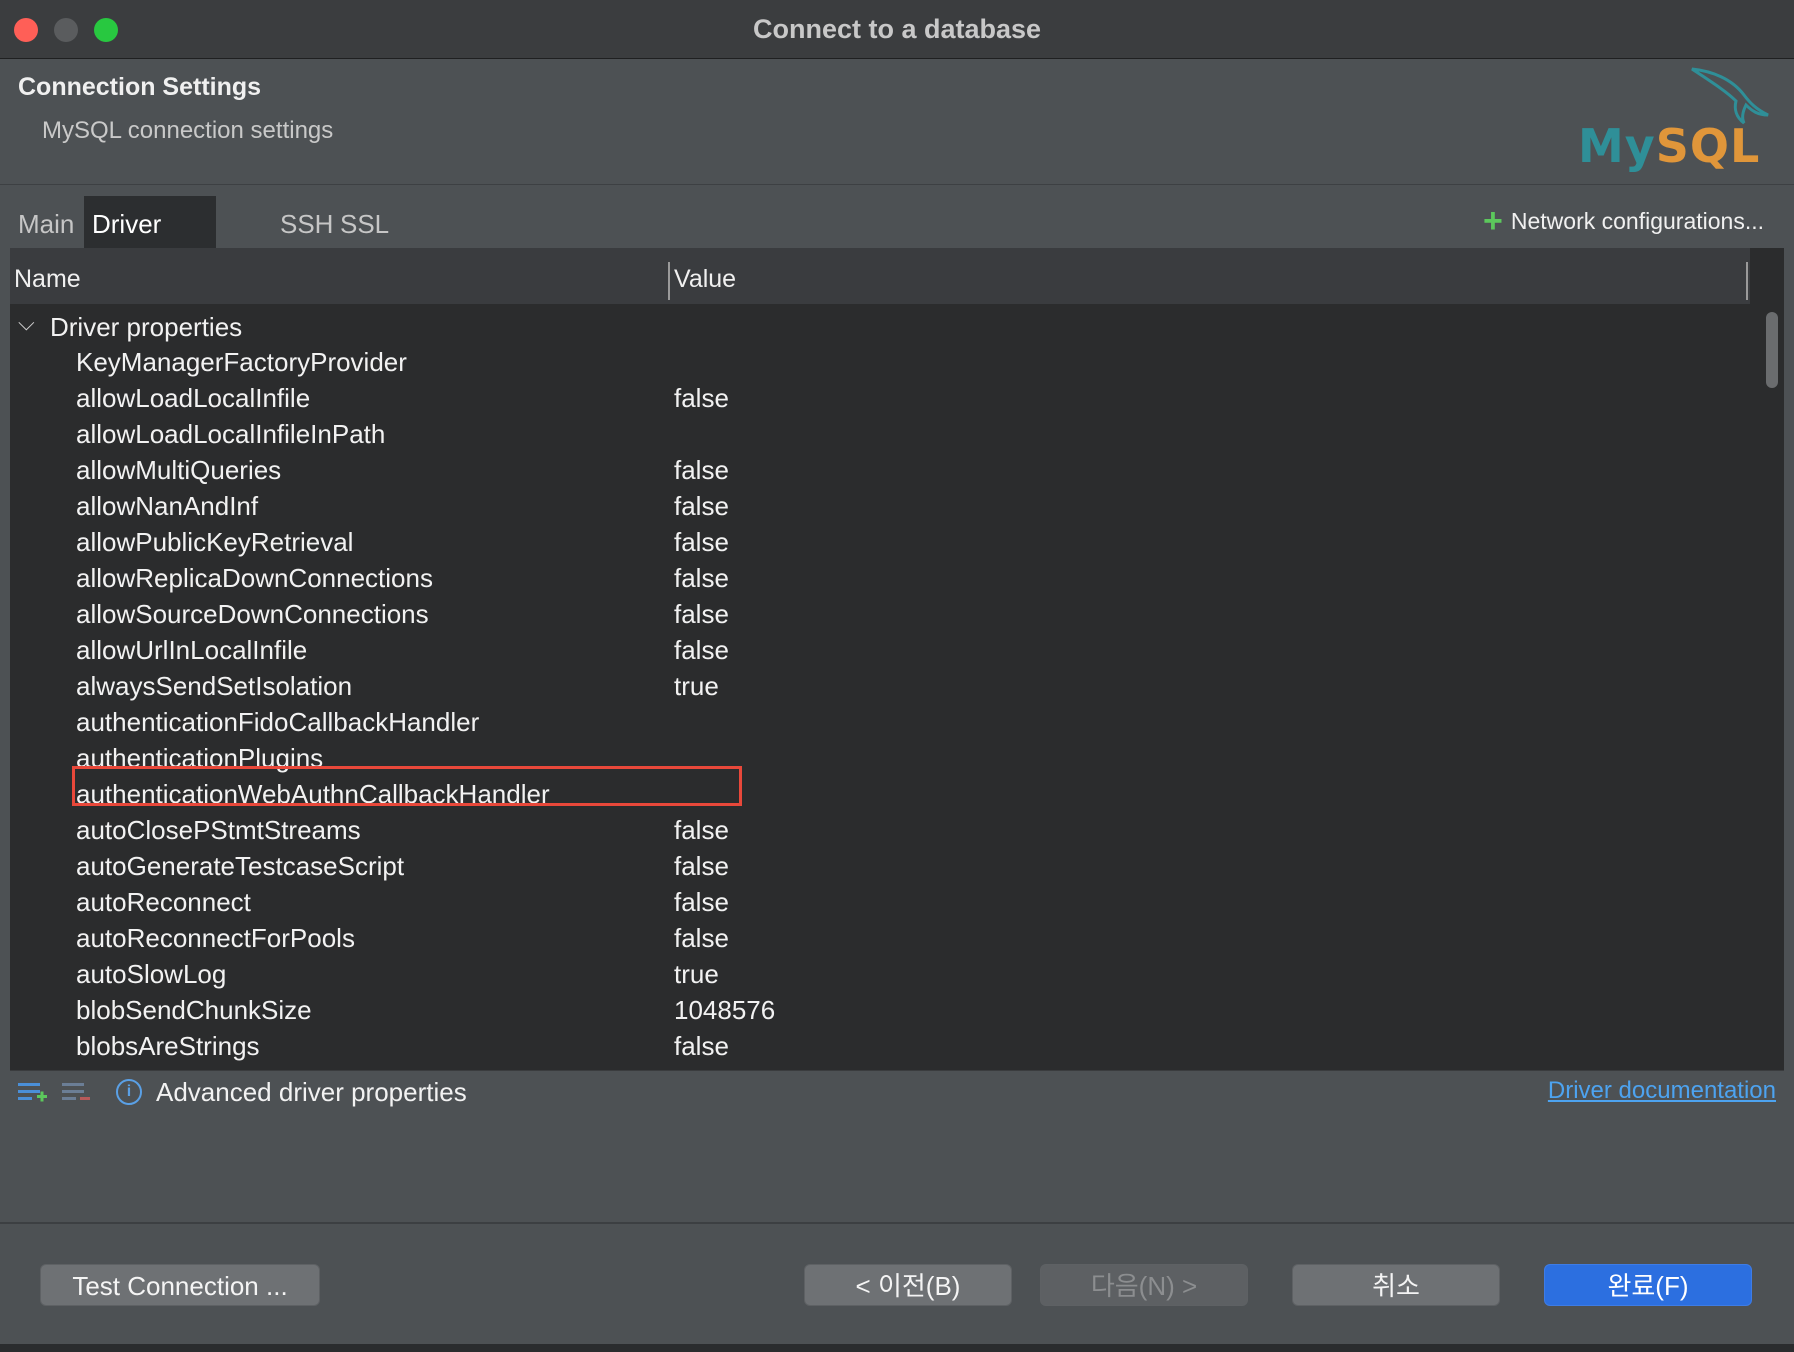  I want to click on property-name: allowSourceDownConnections, so click(252, 614).